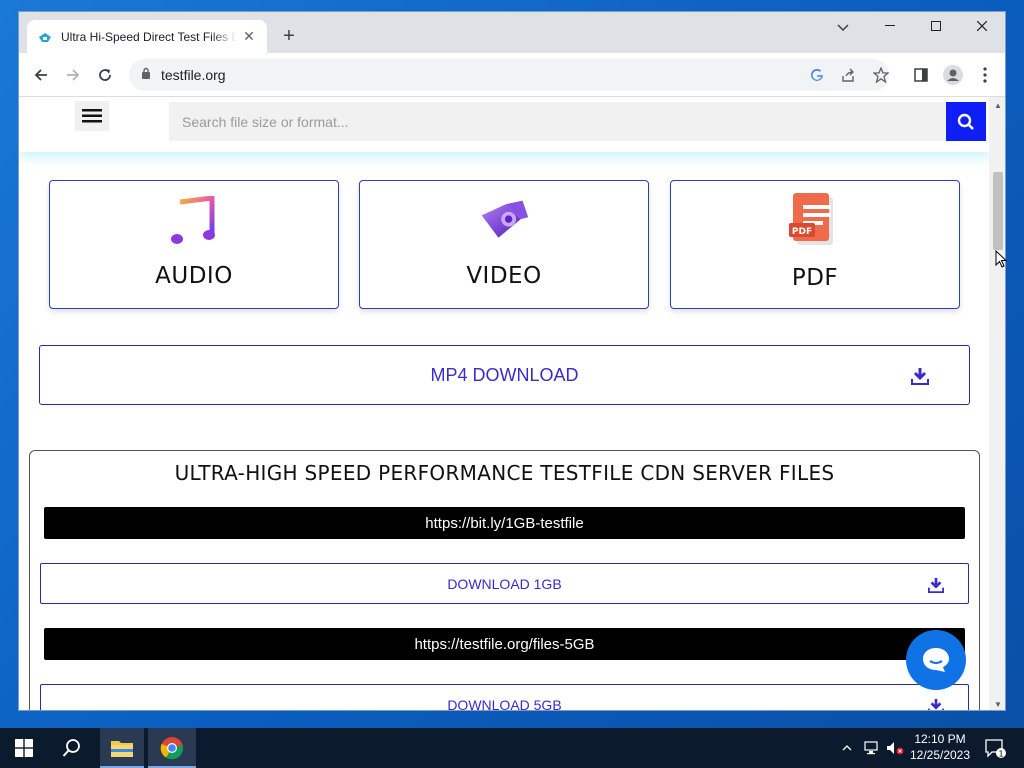 The image size is (1024, 768). I want to click on cdn-link-1gb: https://bit.ly/1GB-testfile, so click(504, 523).